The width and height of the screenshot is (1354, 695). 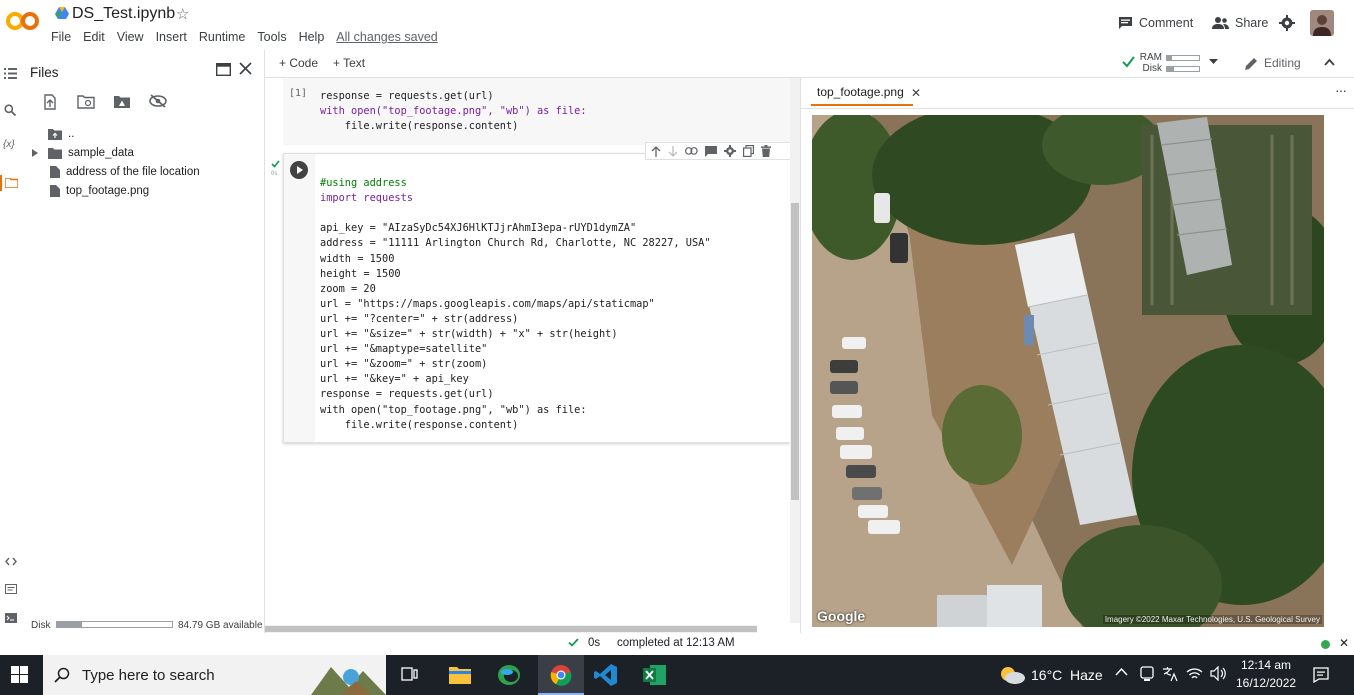 What do you see at coordinates (419, 318) in the screenshot?
I see `code-line: url += "?center=" + str(address)` at bounding box center [419, 318].